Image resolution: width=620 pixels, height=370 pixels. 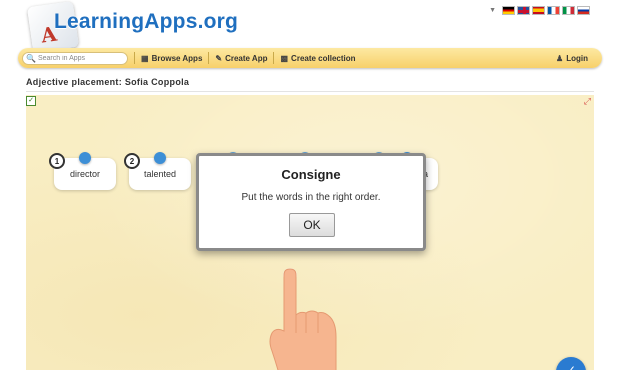 What do you see at coordinates (583, 10) in the screenshot?
I see `russian-flag-icon` at bounding box center [583, 10].